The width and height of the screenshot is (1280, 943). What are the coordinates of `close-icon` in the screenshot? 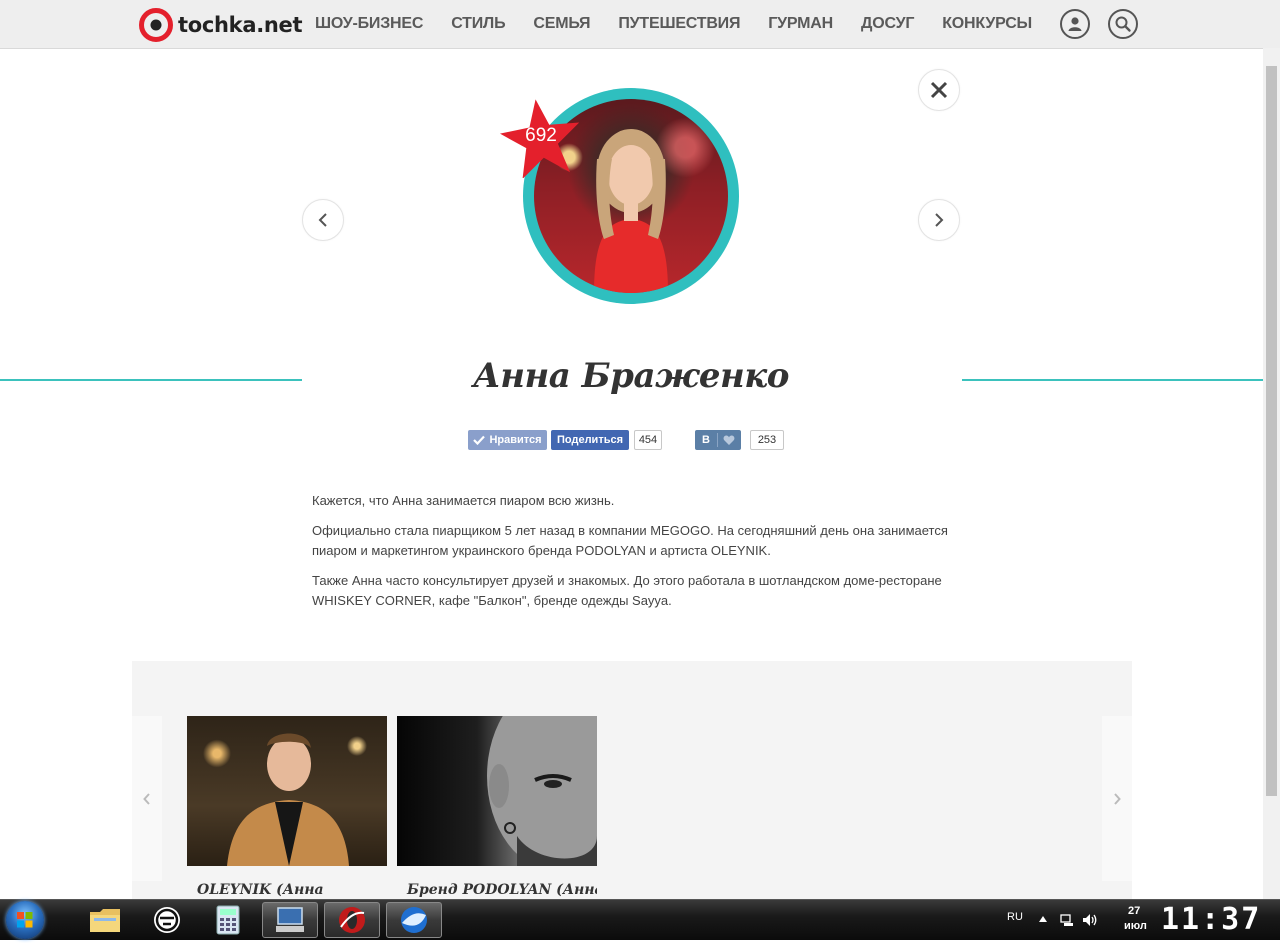 It's located at (939, 90).